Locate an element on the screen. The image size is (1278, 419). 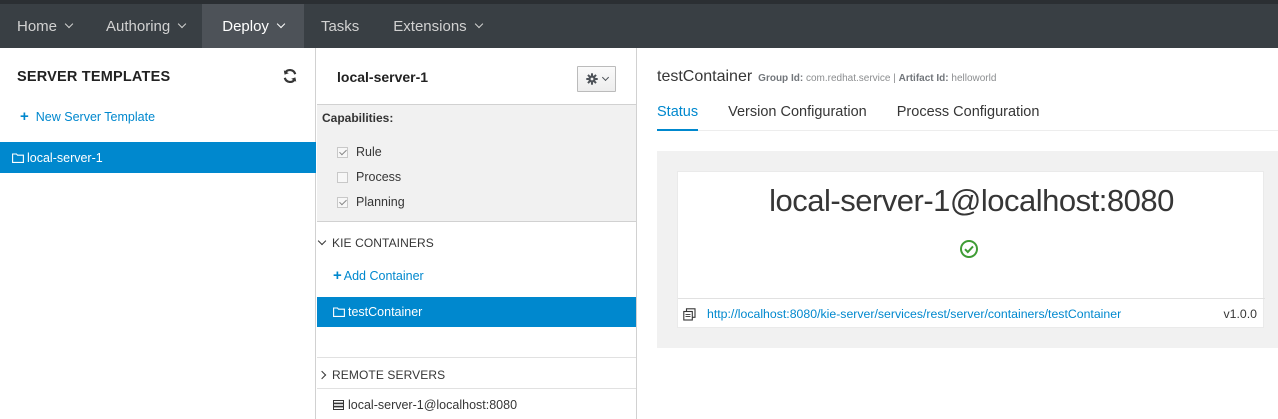
kie-containers-label: KIE CONTAINERS is located at coordinates (383, 243).